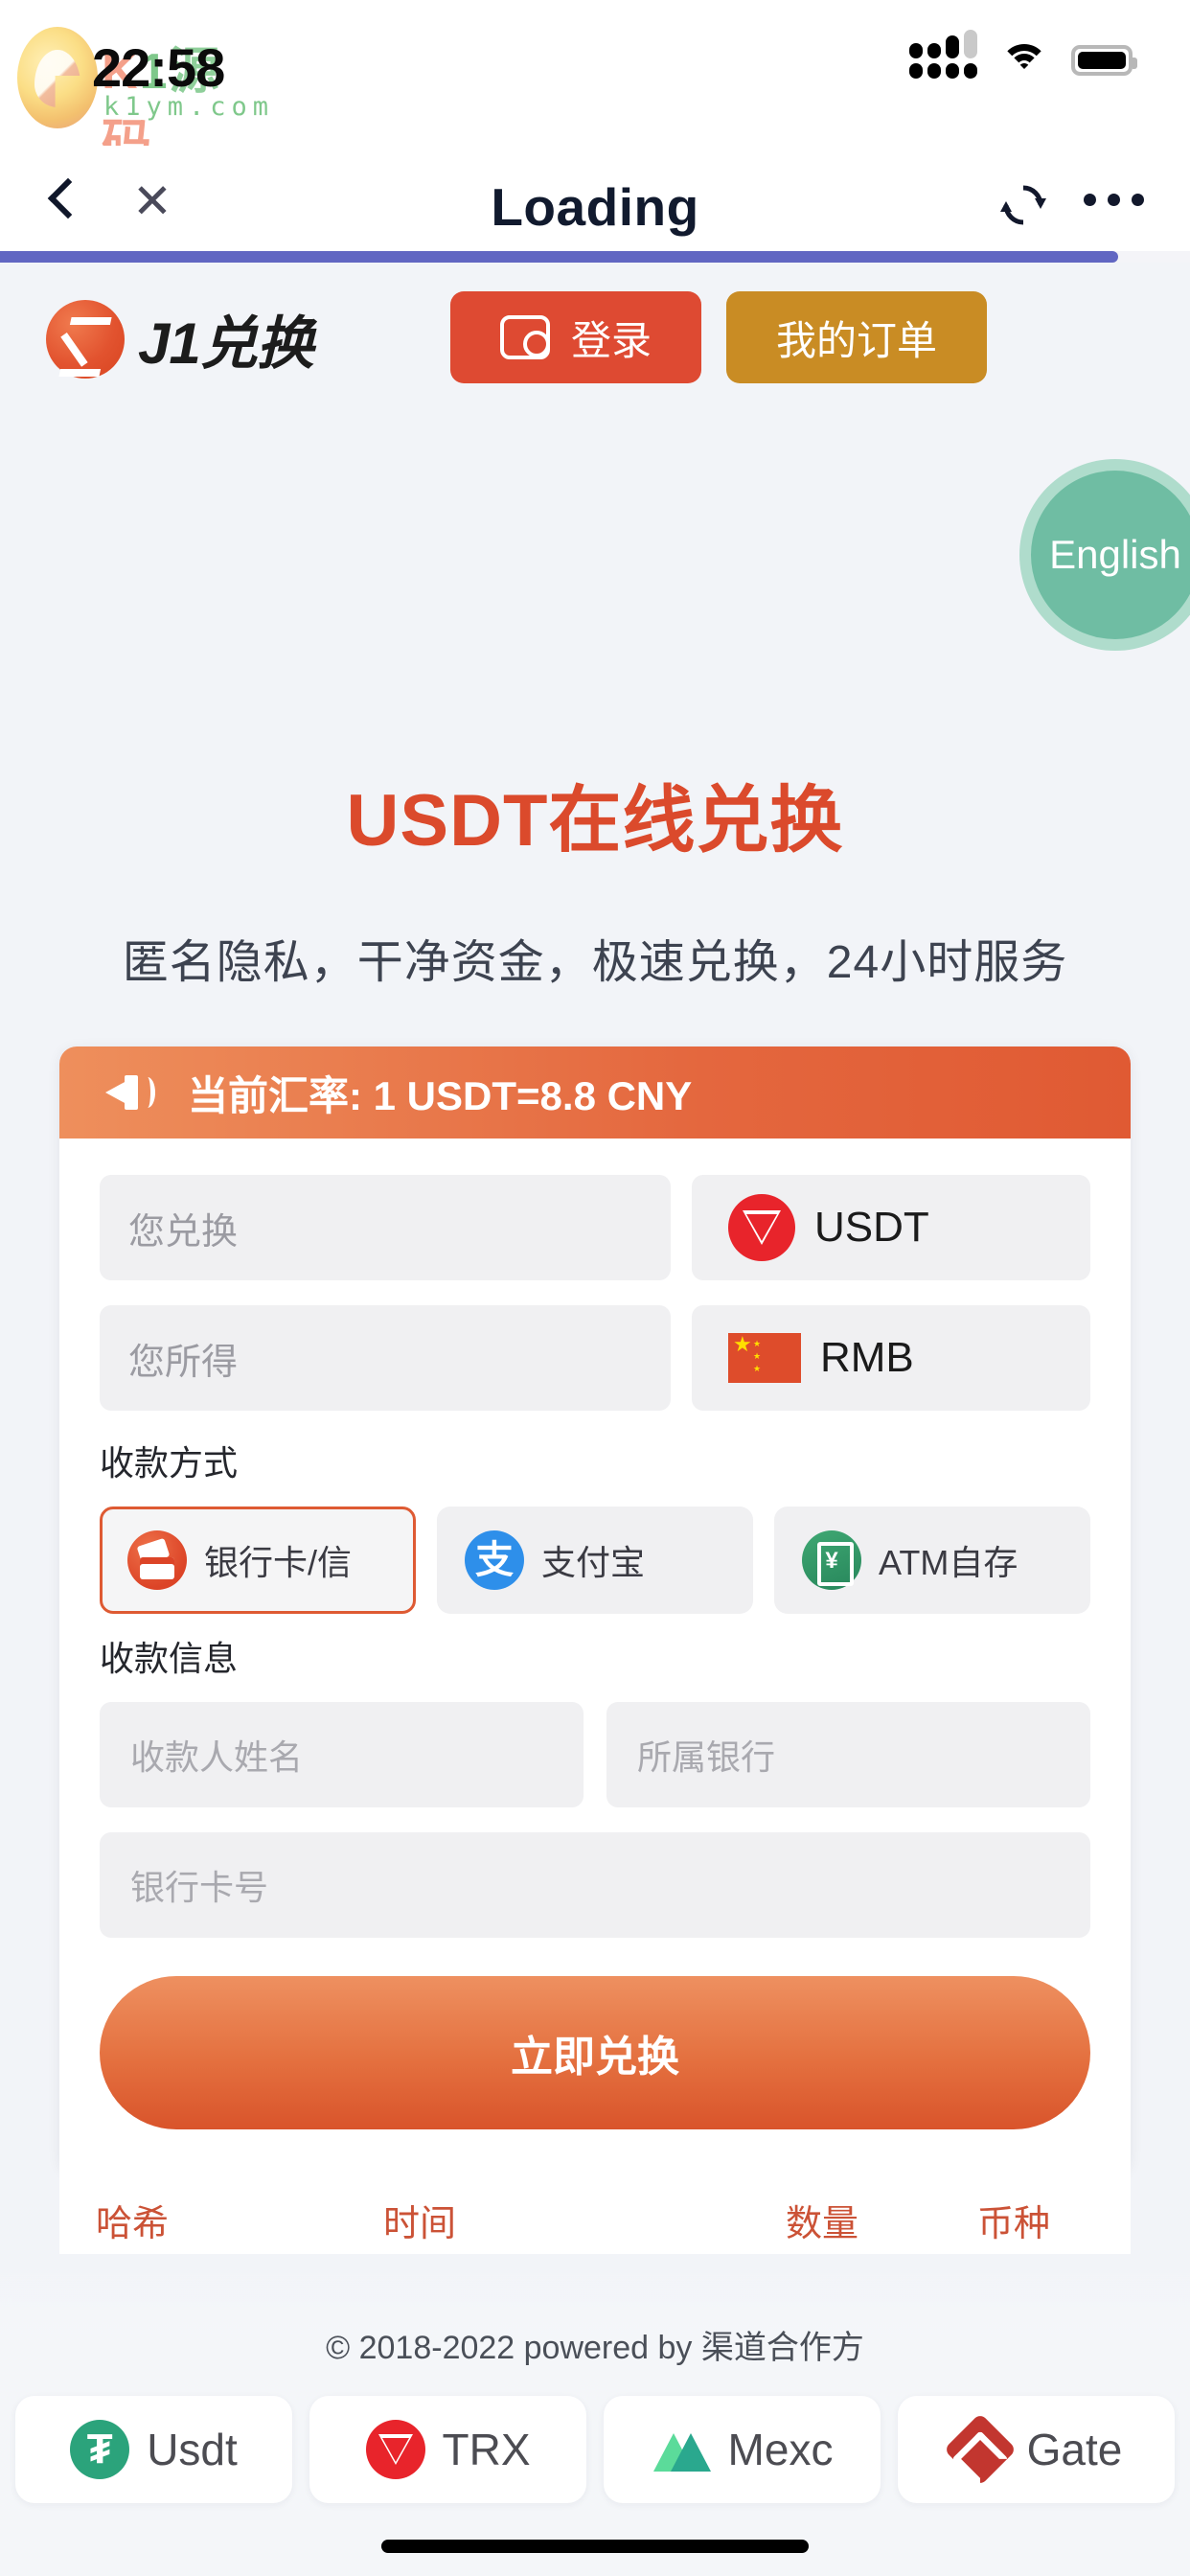 The height and width of the screenshot is (2576, 1190). I want to click on submit-exchange-label: 立即兑换, so click(595, 2057).